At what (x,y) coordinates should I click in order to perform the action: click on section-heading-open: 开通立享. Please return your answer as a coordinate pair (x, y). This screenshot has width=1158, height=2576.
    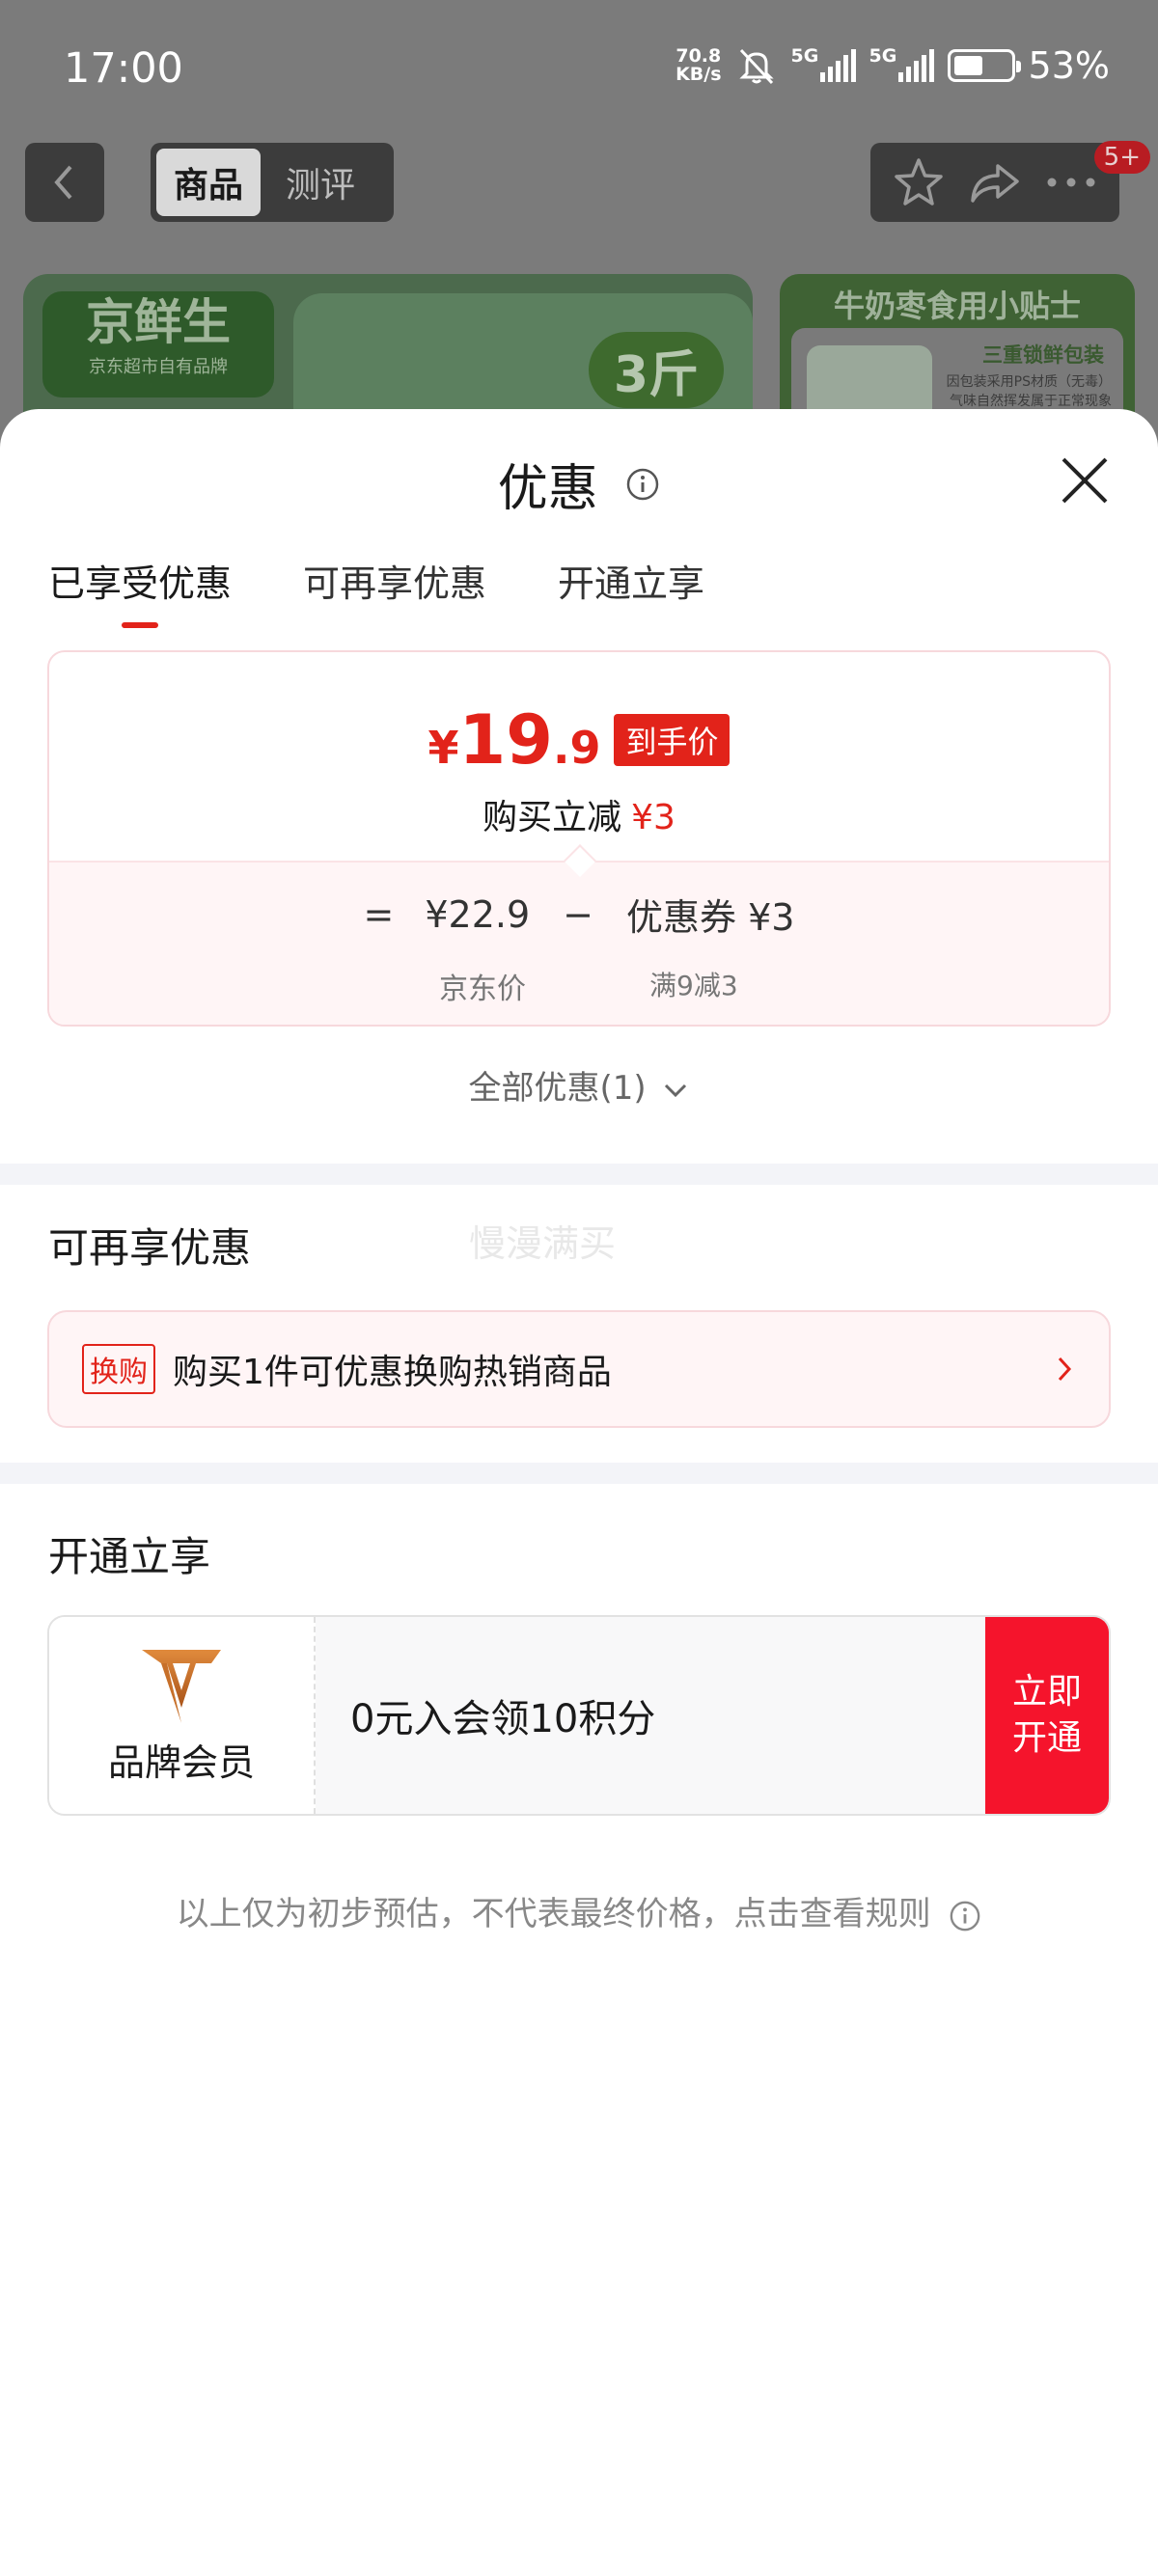
    Looking at the image, I should click on (129, 1557).